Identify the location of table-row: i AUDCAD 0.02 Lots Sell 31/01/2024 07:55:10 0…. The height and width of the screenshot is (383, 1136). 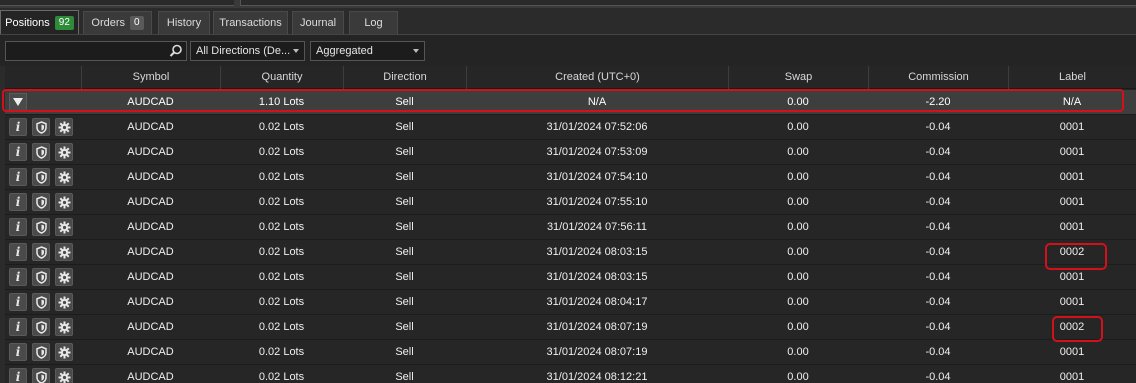
(570, 202).